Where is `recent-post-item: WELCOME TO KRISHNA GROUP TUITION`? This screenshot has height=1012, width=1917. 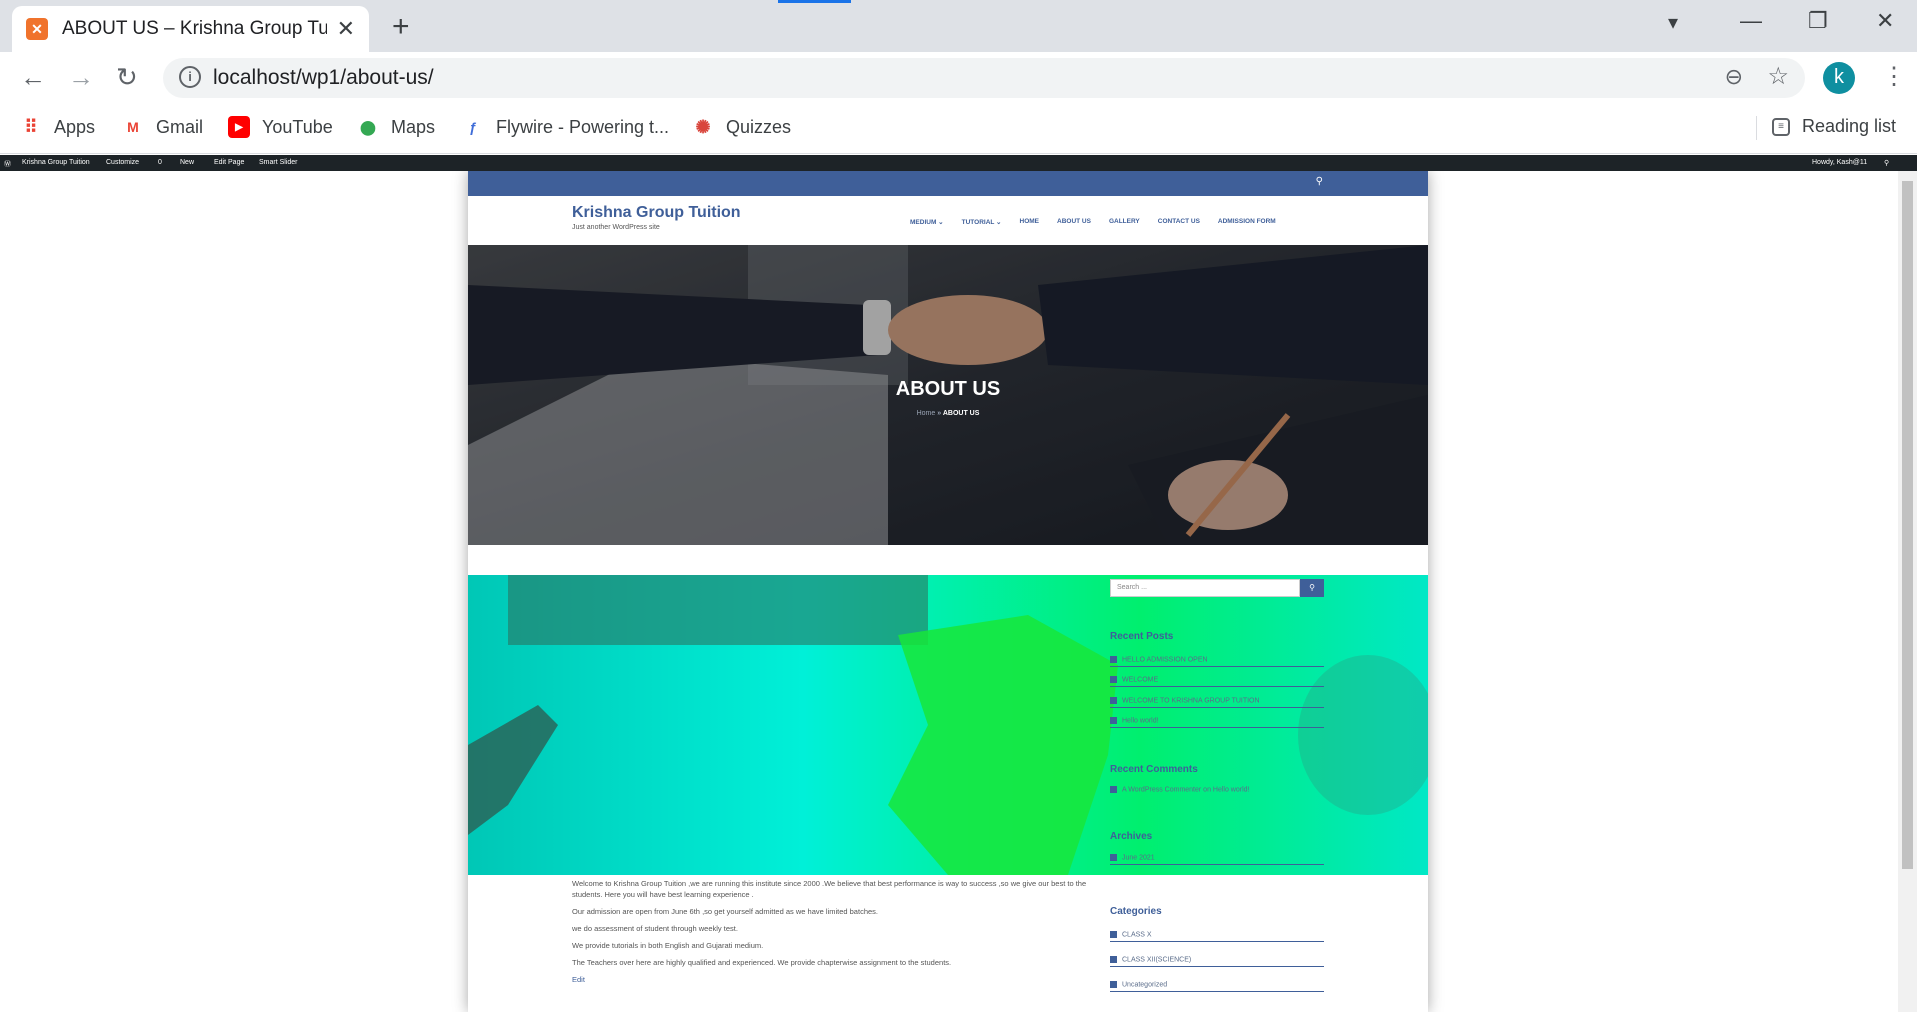 recent-post-item: WELCOME TO KRISHNA GROUP TUITION is located at coordinates (1217, 703).